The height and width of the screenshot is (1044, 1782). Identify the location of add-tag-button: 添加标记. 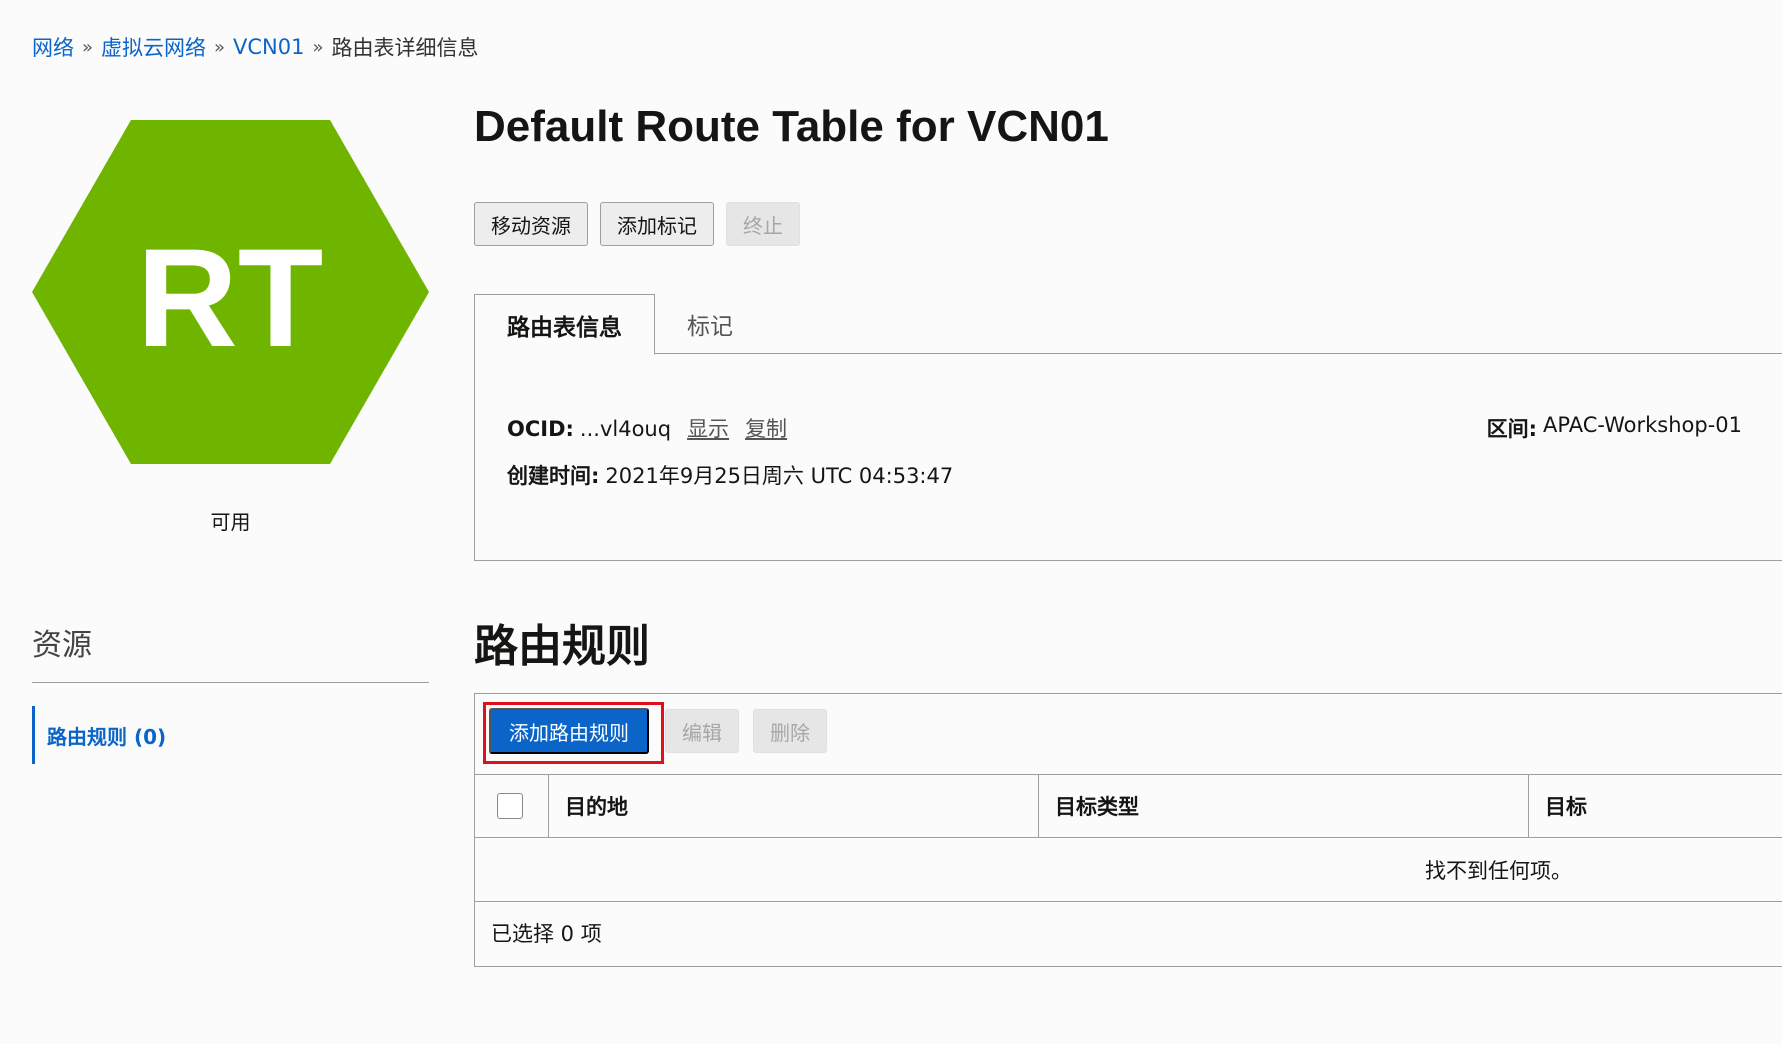
(657, 224).